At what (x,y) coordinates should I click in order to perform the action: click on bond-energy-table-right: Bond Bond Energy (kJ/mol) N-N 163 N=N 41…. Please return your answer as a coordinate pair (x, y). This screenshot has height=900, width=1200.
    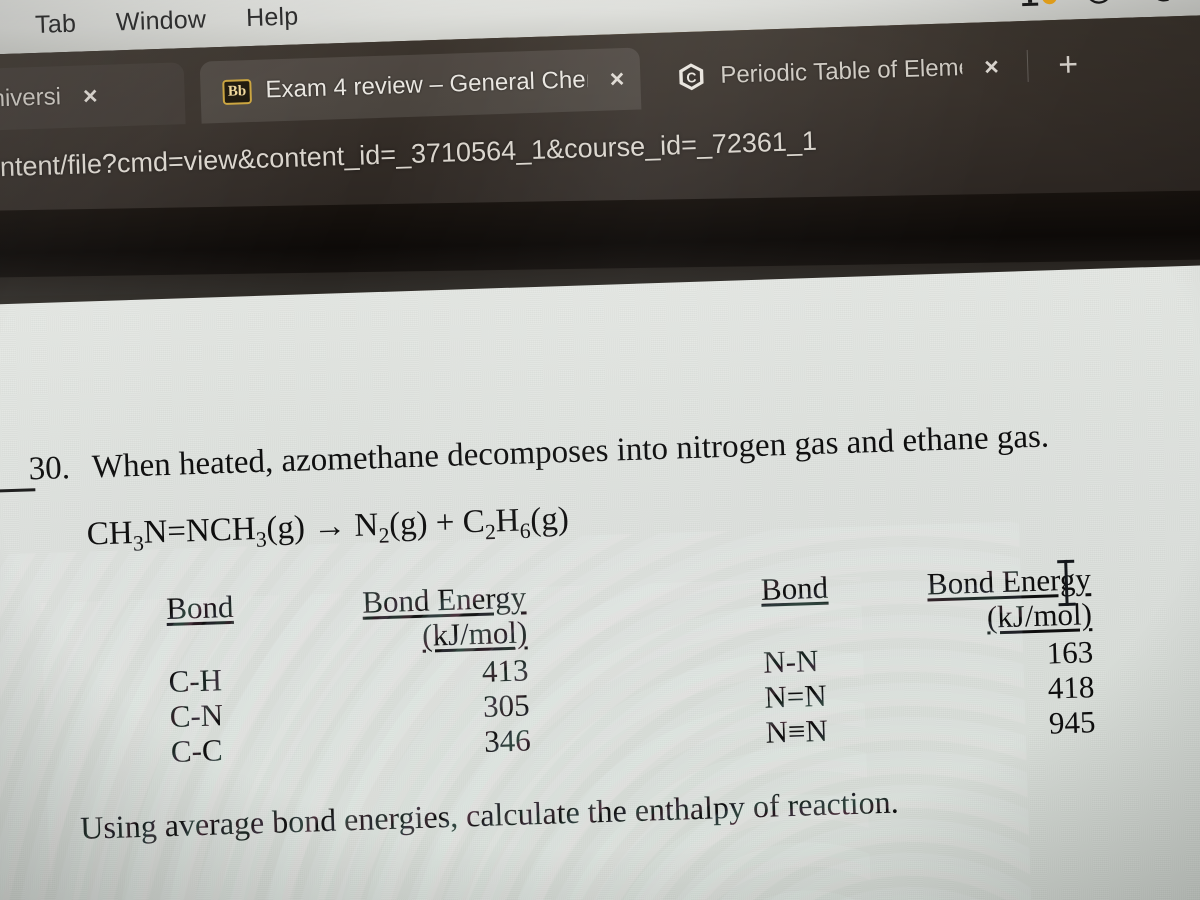
    Looking at the image, I should click on (928, 655).